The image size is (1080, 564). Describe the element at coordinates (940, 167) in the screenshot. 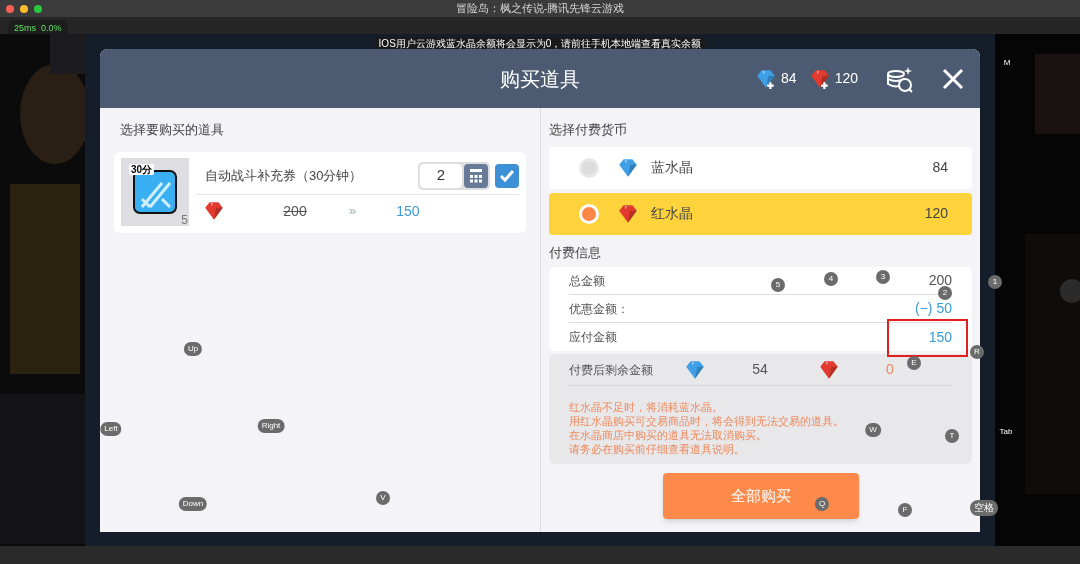

I see `currency-amount: 84` at that location.